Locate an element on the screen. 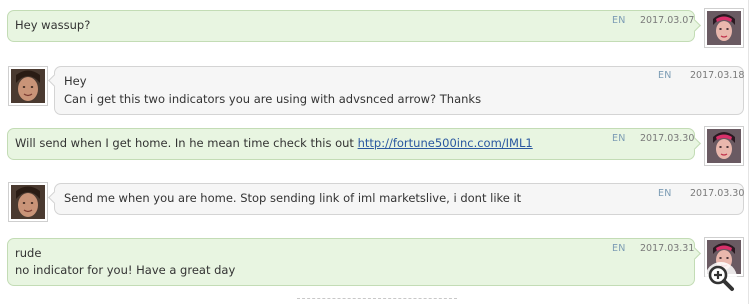  message-date: 2017.03.31 is located at coordinates (667, 248).